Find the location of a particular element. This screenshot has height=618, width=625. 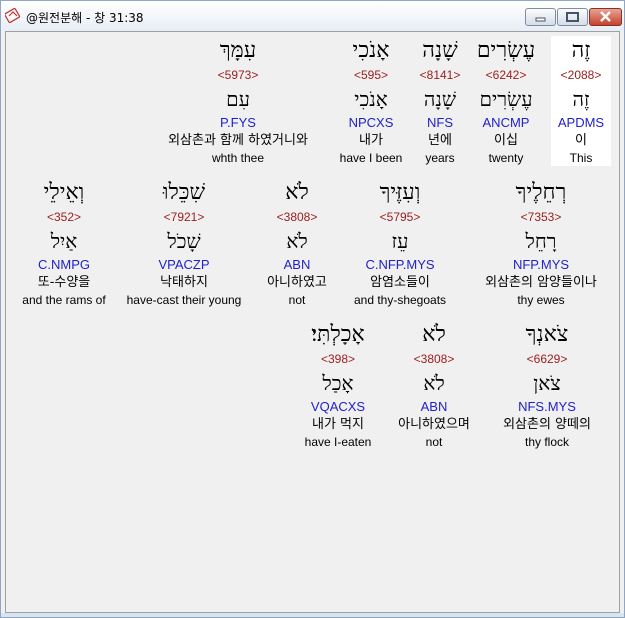

english-gloss: have I-eaten is located at coordinates (338, 442).